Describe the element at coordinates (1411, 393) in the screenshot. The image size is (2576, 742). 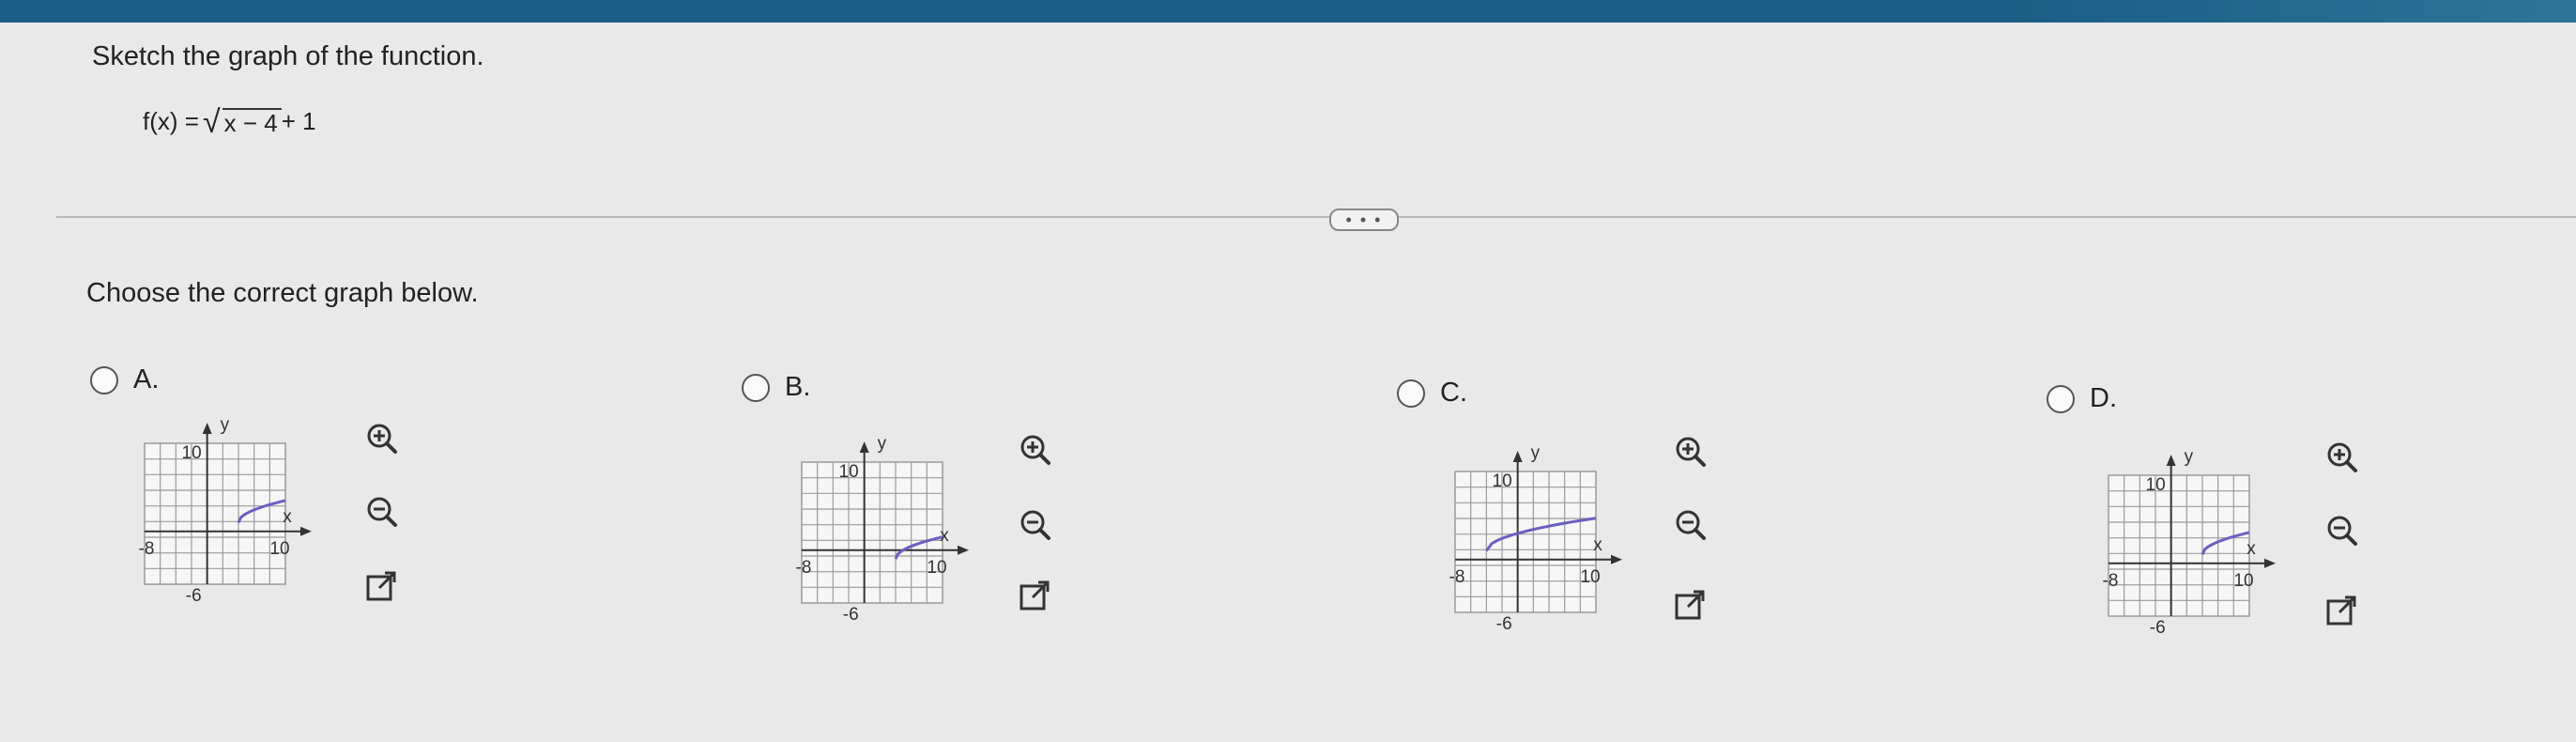
I see `option-c-radio` at that location.